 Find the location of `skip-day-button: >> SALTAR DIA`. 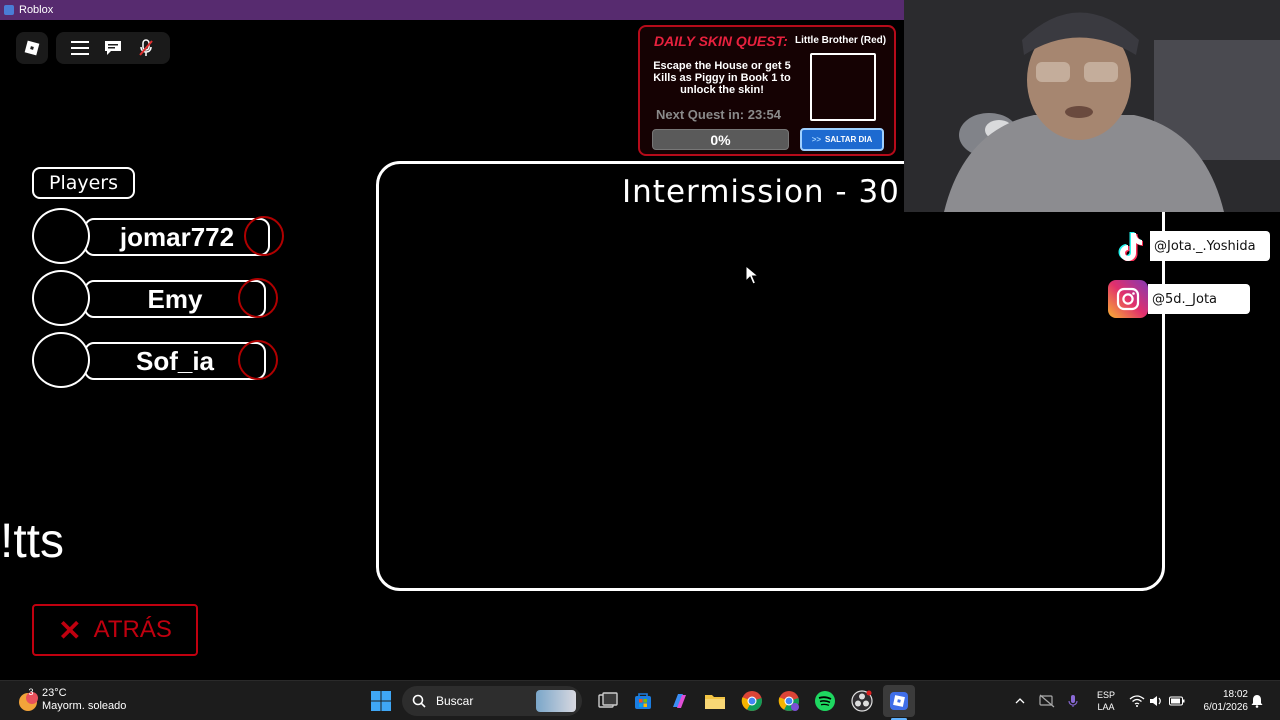

skip-day-button: >> SALTAR DIA is located at coordinates (842, 139).